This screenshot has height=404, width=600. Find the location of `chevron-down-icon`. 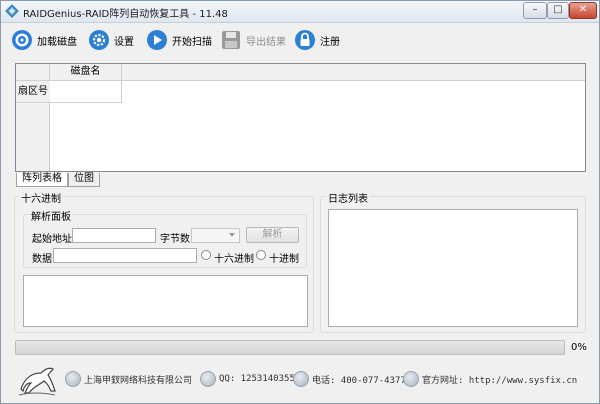

chevron-down-icon is located at coordinates (232, 235).